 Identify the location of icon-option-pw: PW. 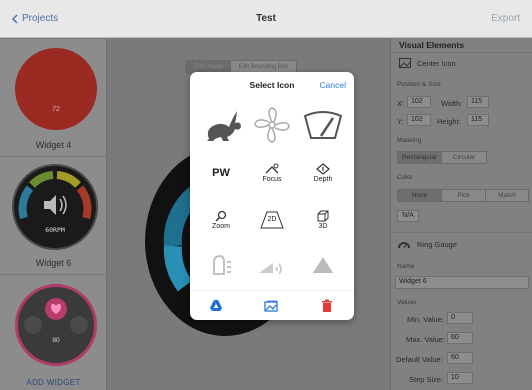
(221, 173).